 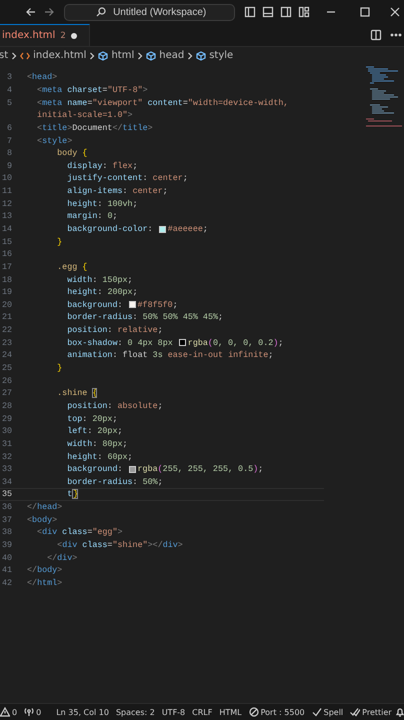 I want to click on line-number: 30, so click(x=6, y=431).